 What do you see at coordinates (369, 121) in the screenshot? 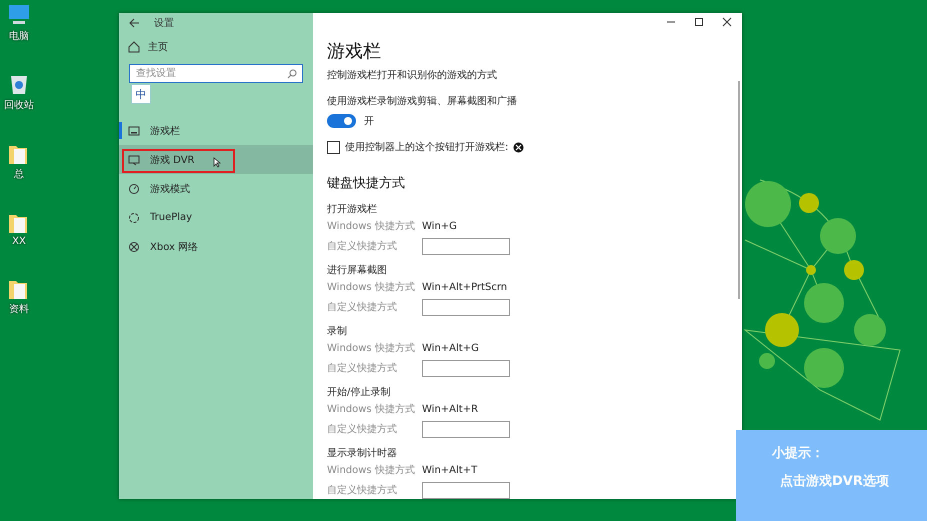
I see `toggle-state-text: 开` at bounding box center [369, 121].